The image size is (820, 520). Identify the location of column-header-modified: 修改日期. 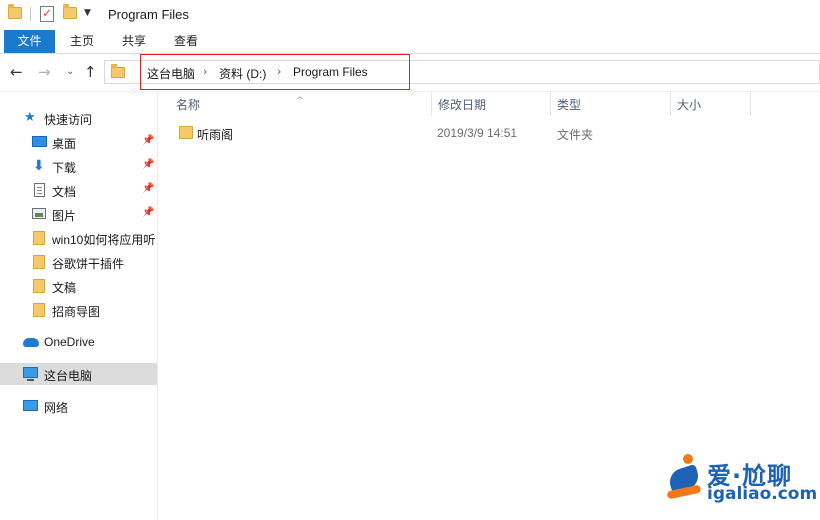
(491, 104).